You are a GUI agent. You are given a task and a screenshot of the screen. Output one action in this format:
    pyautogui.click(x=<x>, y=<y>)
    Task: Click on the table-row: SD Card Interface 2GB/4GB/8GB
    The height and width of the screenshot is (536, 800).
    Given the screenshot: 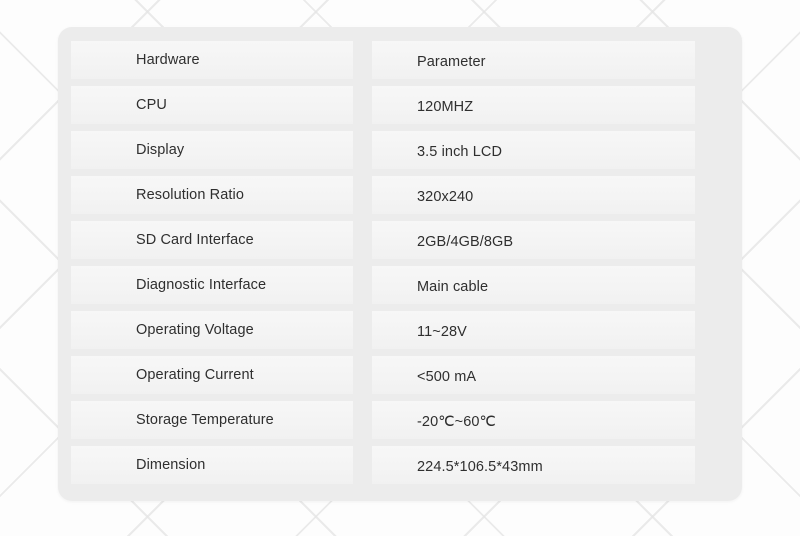 What is the action you would take?
    pyautogui.click(x=400, y=240)
    